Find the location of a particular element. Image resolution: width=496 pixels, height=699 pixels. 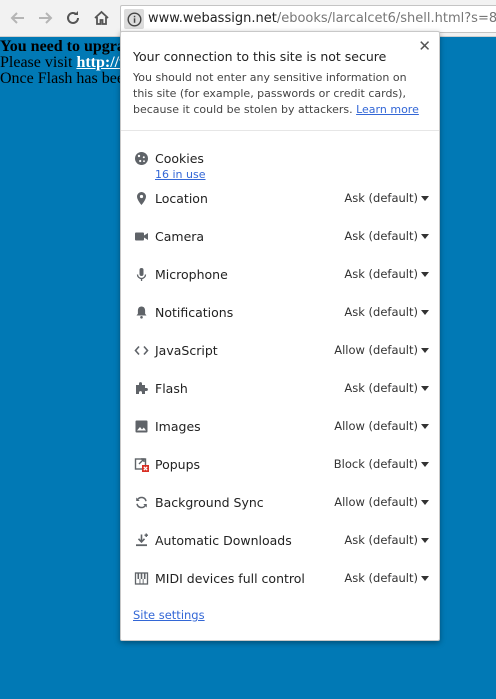

permission-value: Block (default) is located at coordinates (375, 464).